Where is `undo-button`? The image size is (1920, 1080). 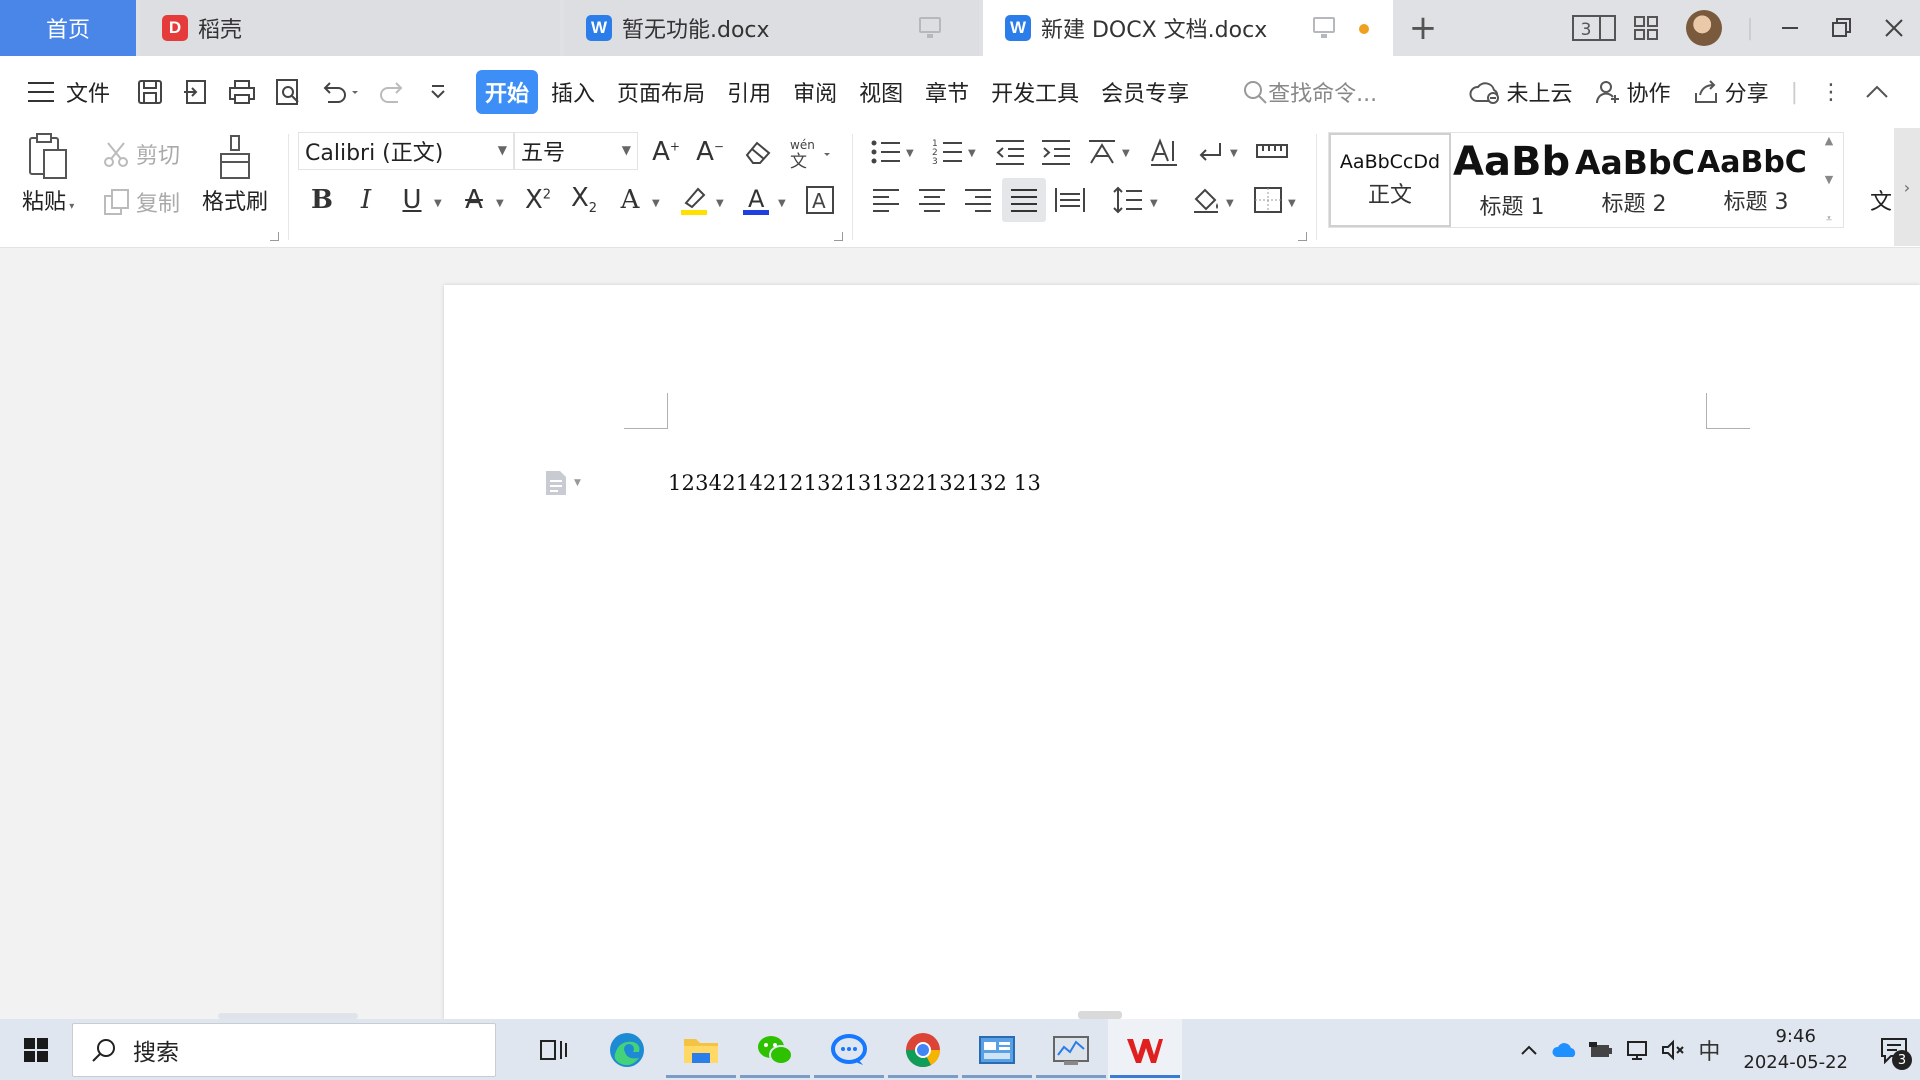 undo-button is located at coordinates (340, 92).